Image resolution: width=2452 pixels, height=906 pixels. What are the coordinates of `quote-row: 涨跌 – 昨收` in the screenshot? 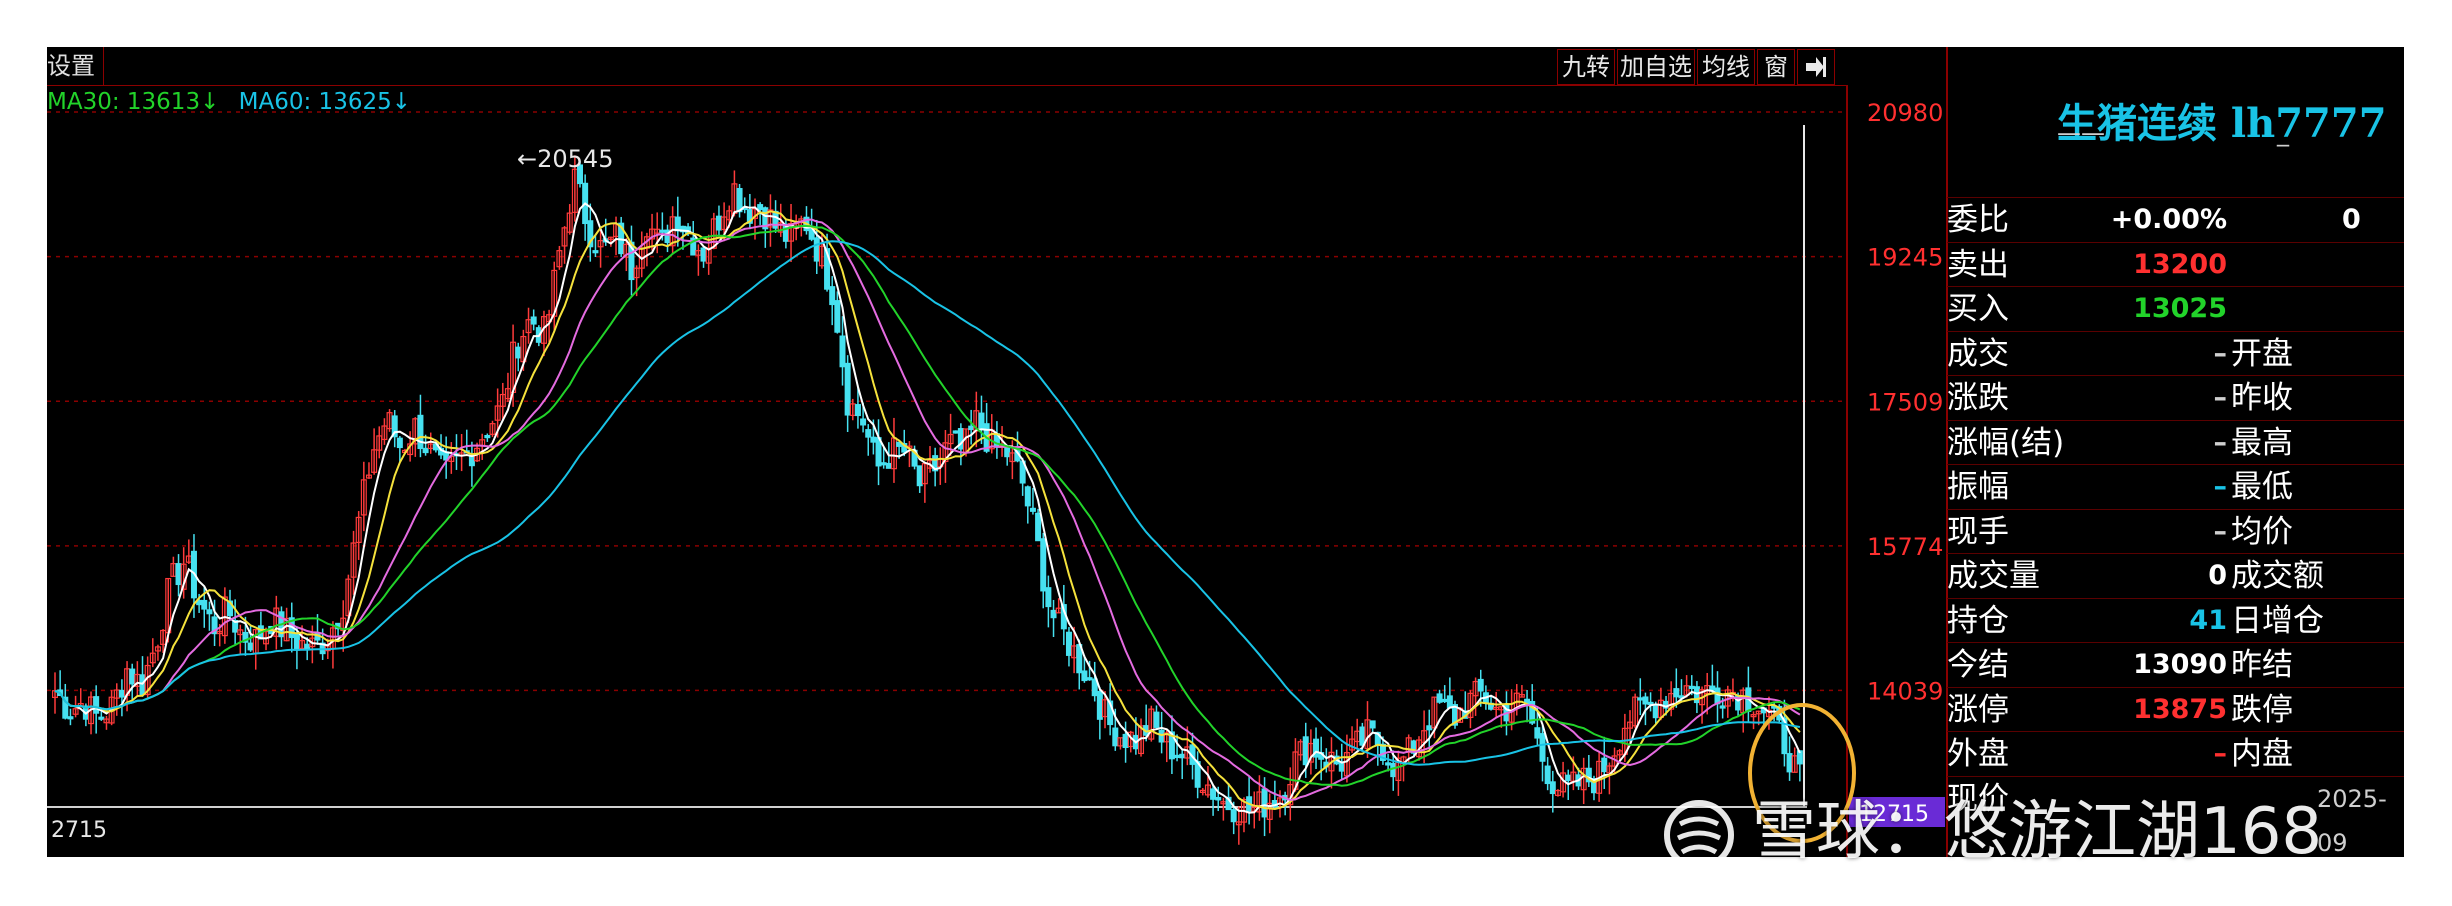 It's located at (2175, 397).